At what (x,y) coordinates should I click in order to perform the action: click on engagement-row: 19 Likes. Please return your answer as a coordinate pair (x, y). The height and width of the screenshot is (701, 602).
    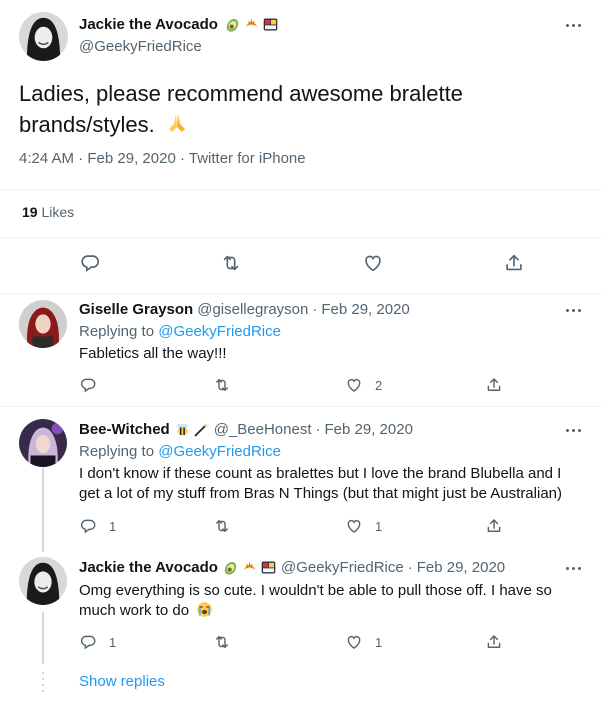
    Looking at the image, I should click on (301, 213).